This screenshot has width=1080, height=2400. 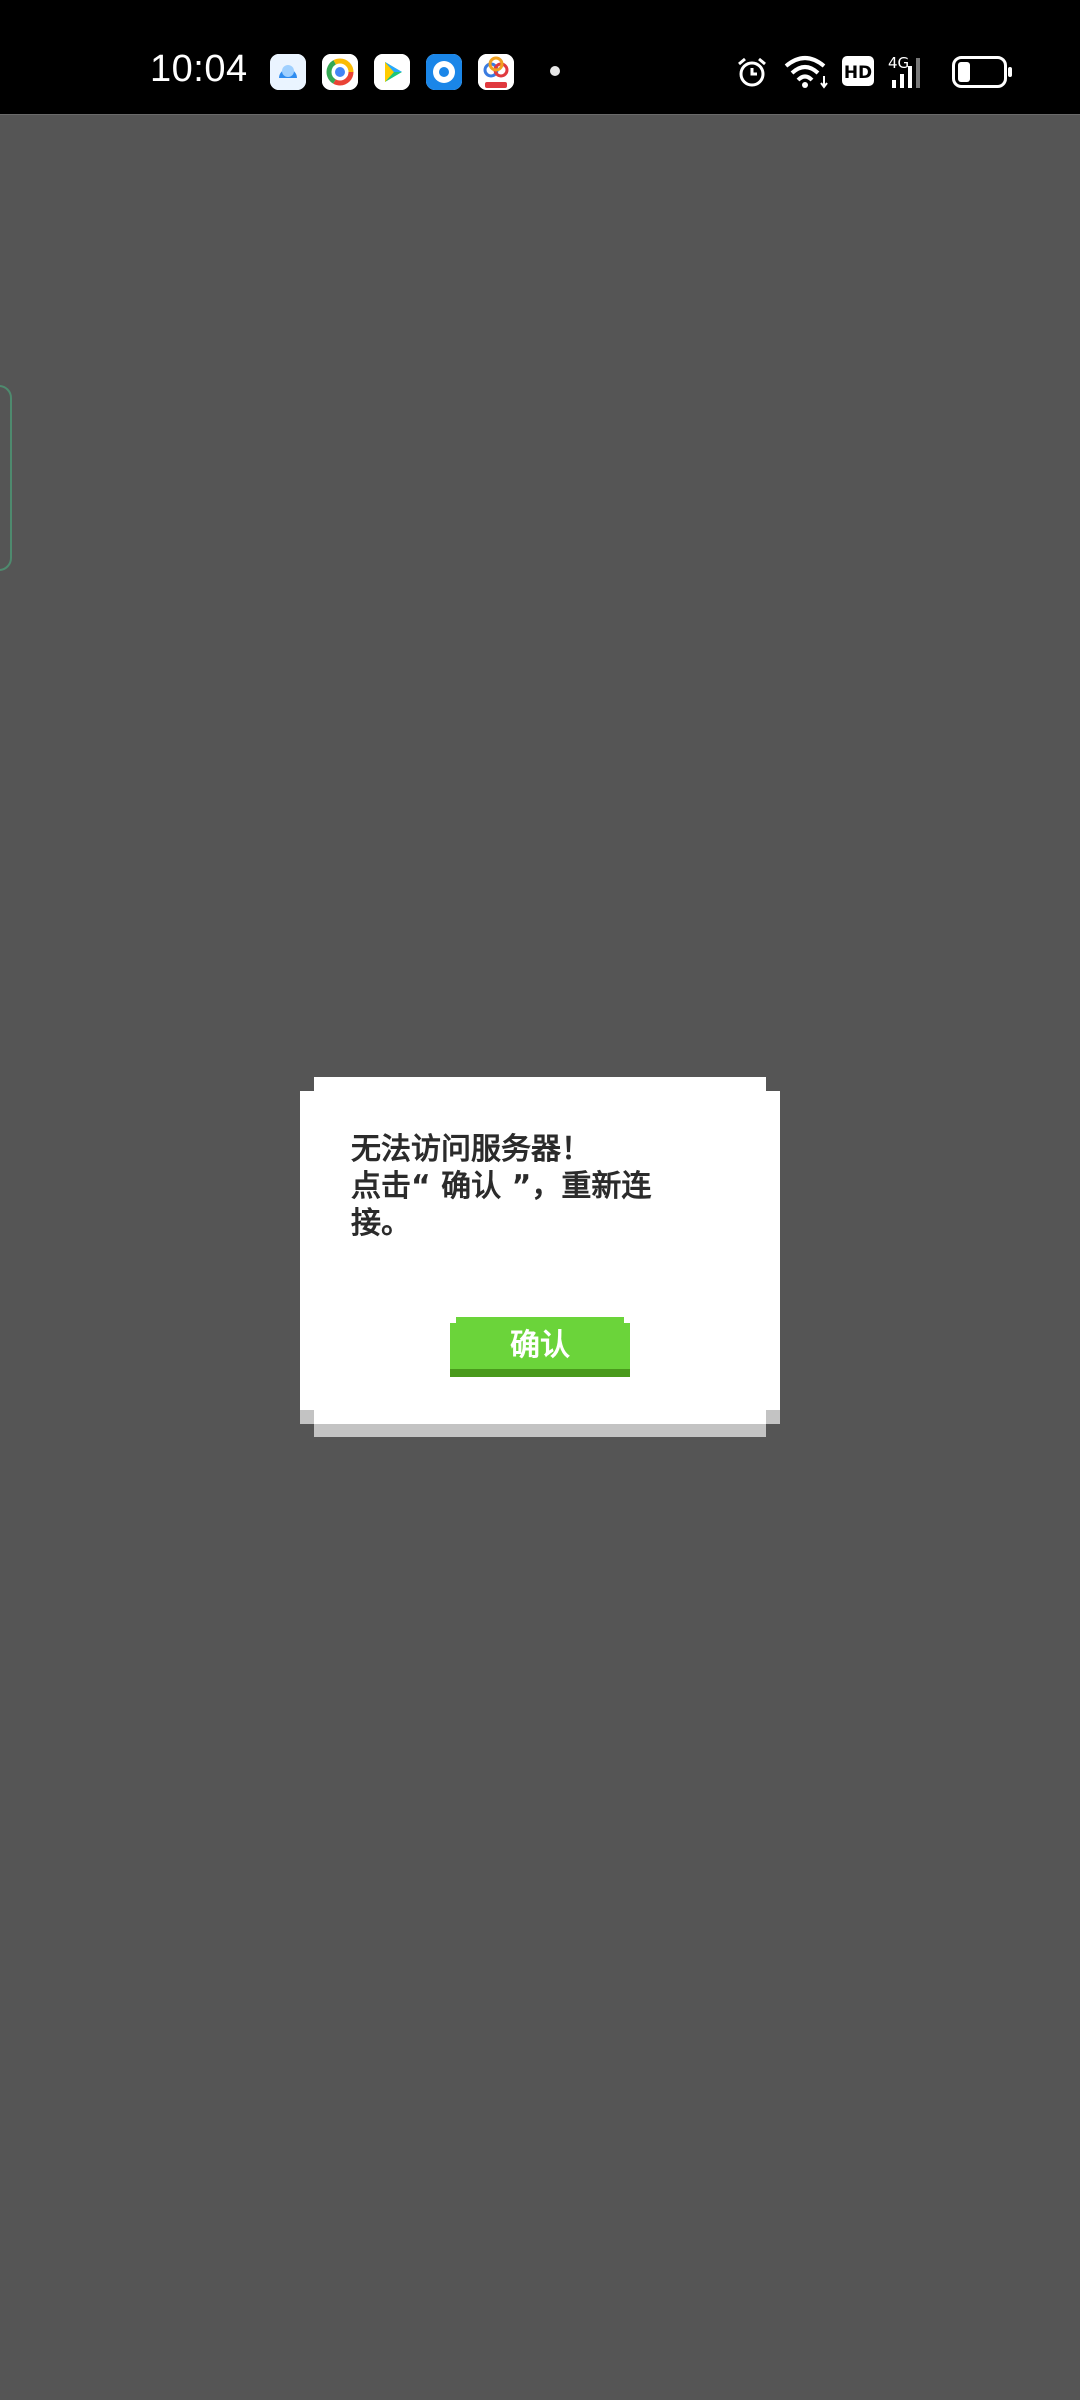 I want to click on dialog-shadow-corner-left, so click(x=307, y=1417).